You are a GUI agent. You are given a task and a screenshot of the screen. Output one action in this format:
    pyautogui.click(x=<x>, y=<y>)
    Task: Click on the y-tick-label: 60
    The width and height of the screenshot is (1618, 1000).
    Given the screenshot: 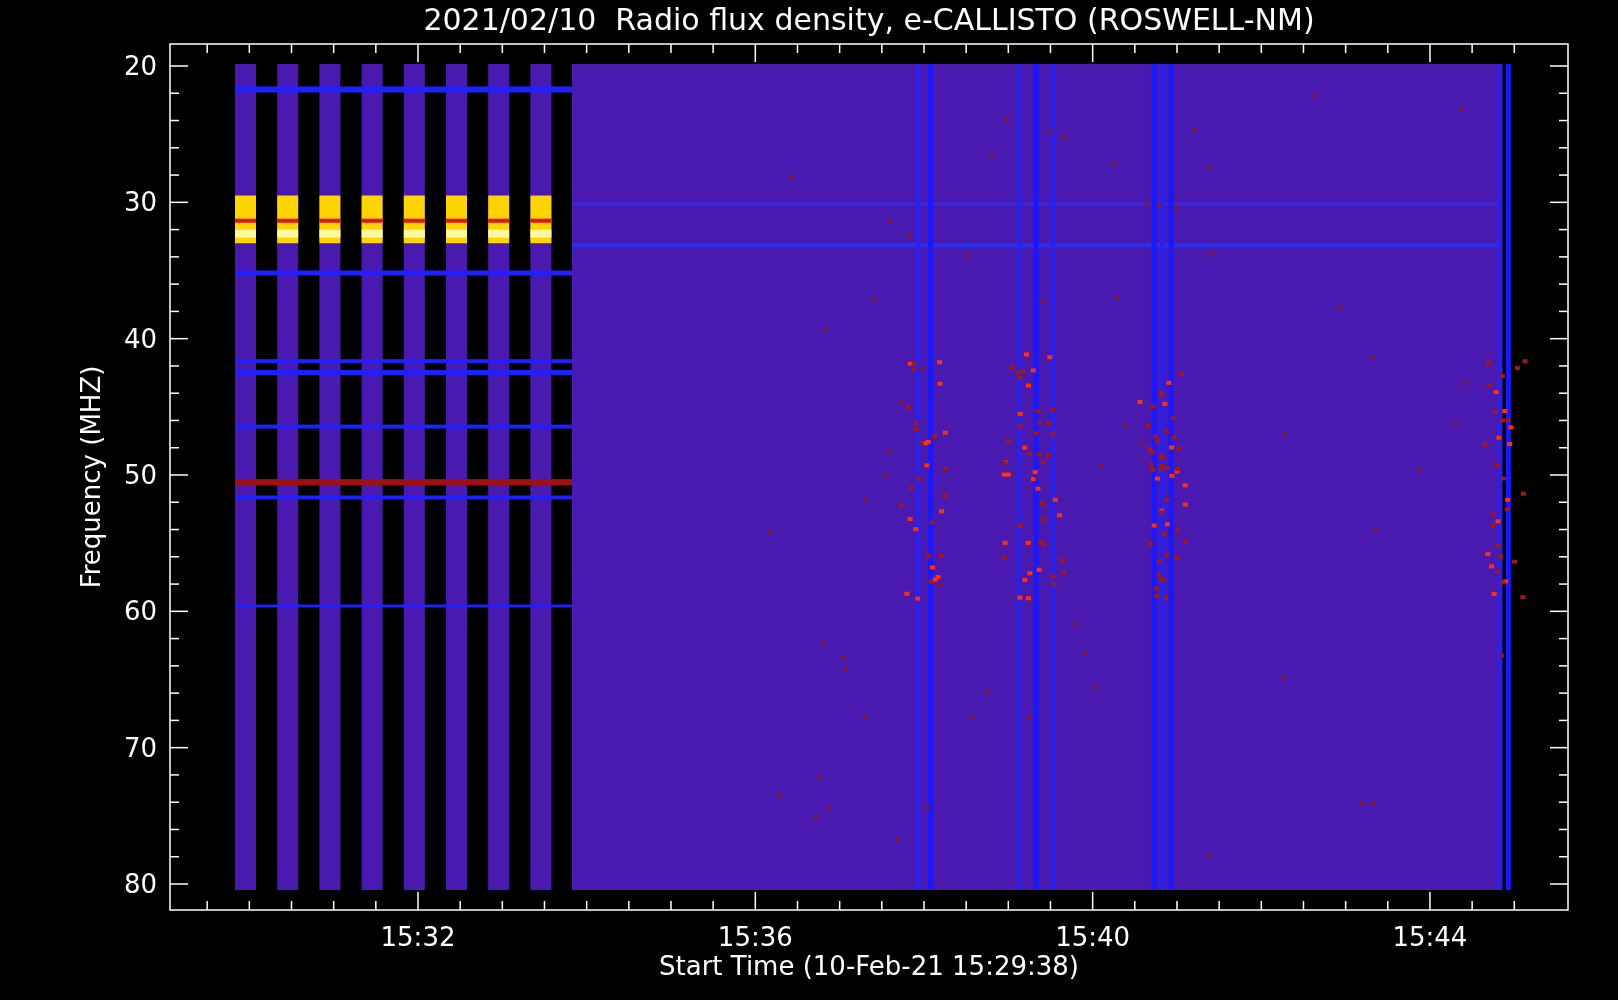 What is the action you would take?
    pyautogui.click(x=140, y=611)
    